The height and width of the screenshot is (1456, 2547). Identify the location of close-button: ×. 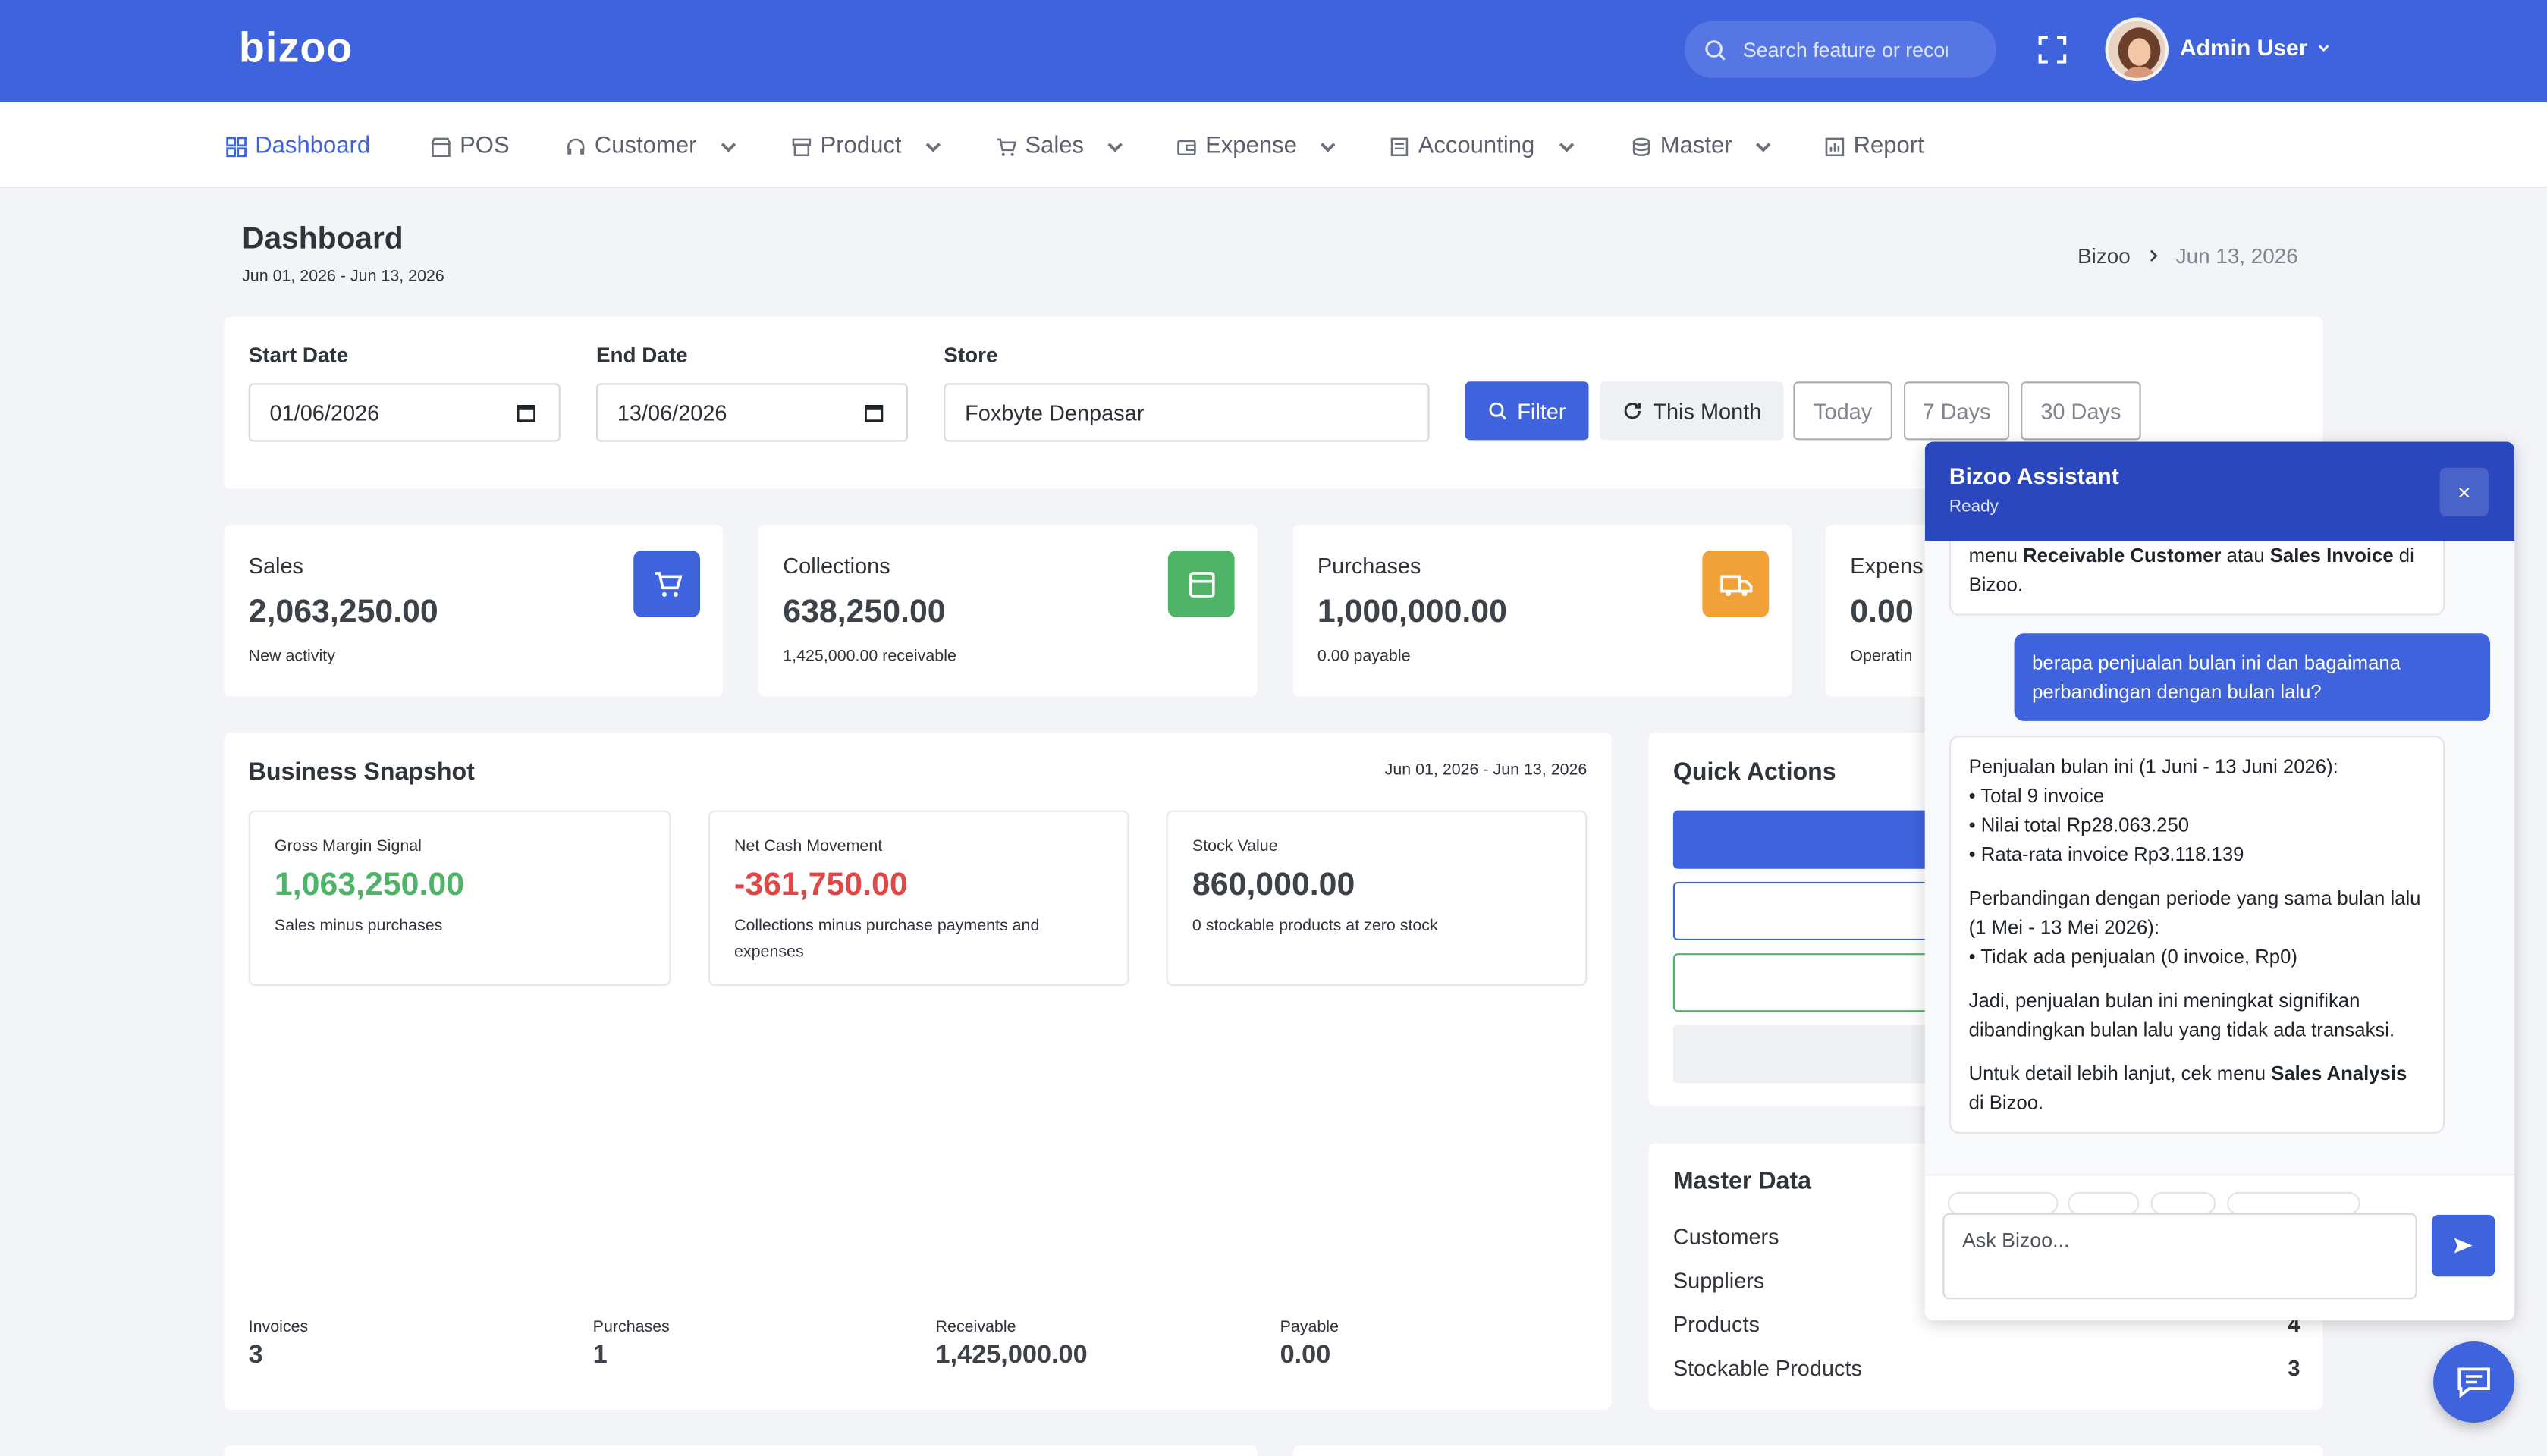
(2464, 492).